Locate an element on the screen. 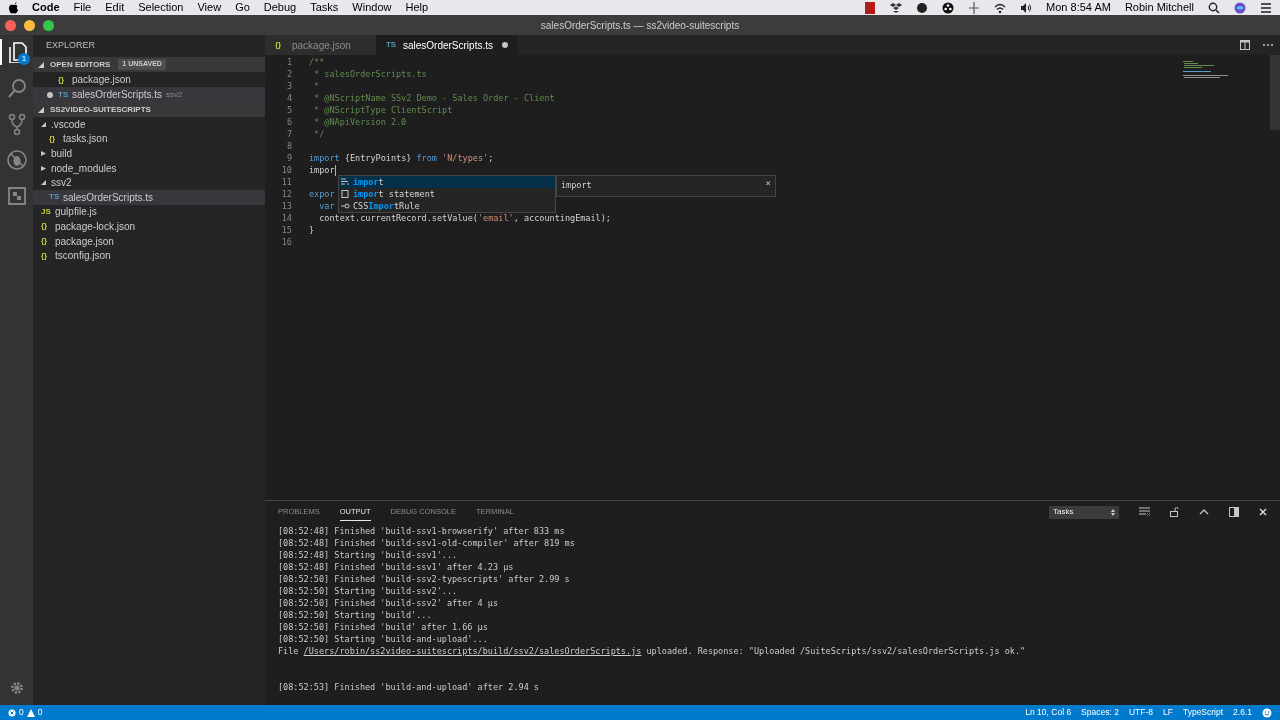  detail-text: import is located at coordinates (576, 185).